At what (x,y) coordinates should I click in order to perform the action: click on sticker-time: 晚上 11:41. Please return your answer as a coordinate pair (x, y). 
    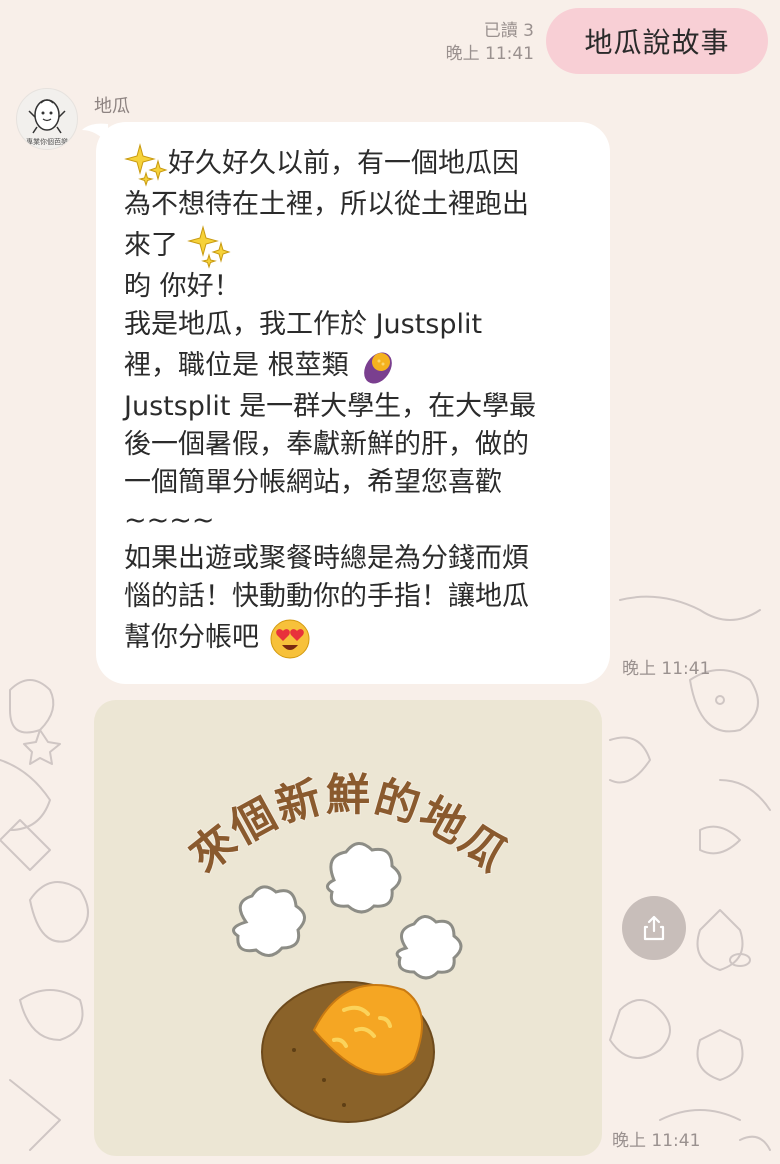
    Looking at the image, I should click on (656, 1141).